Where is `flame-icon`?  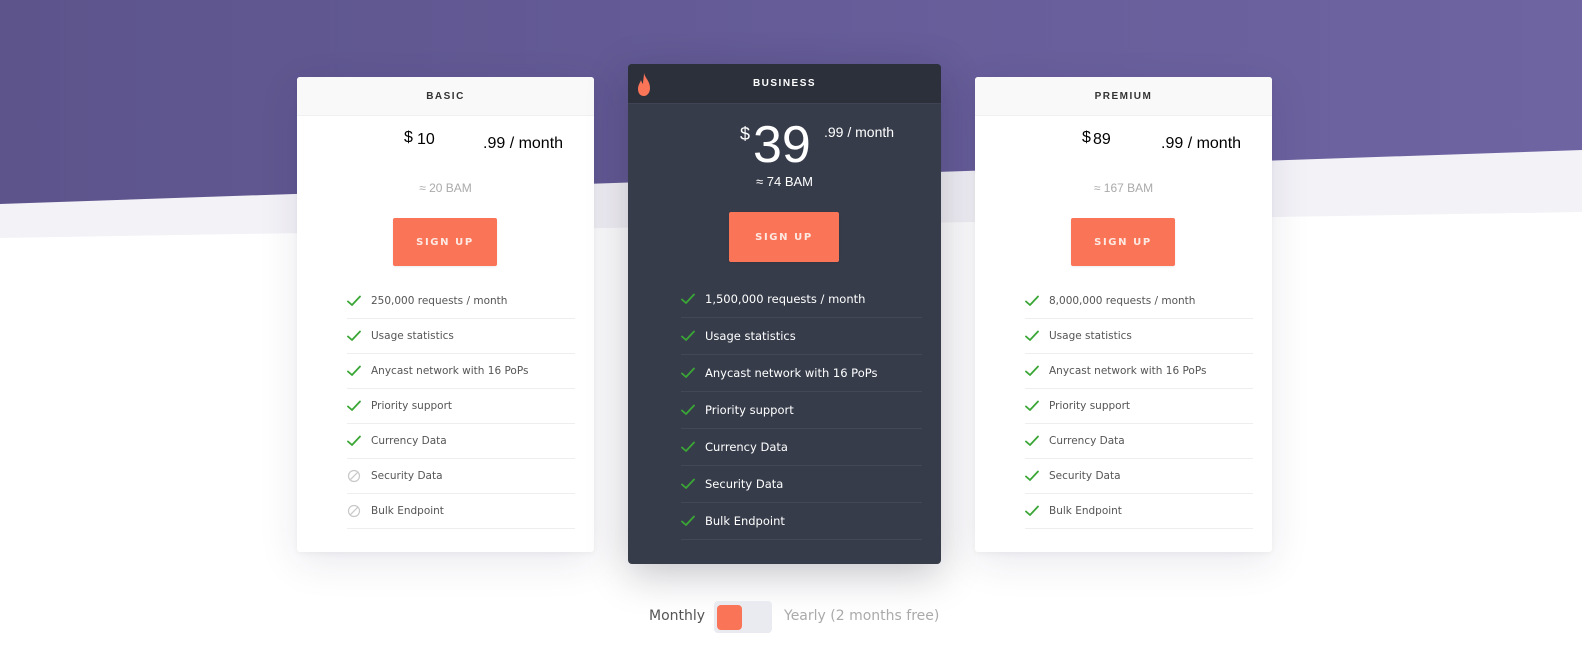
flame-icon is located at coordinates (644, 84).